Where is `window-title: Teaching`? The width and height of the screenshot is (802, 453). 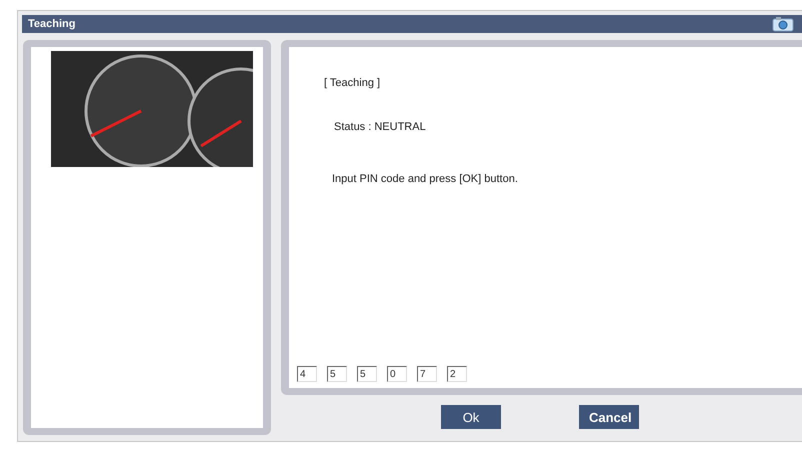
window-title: Teaching is located at coordinates (52, 24).